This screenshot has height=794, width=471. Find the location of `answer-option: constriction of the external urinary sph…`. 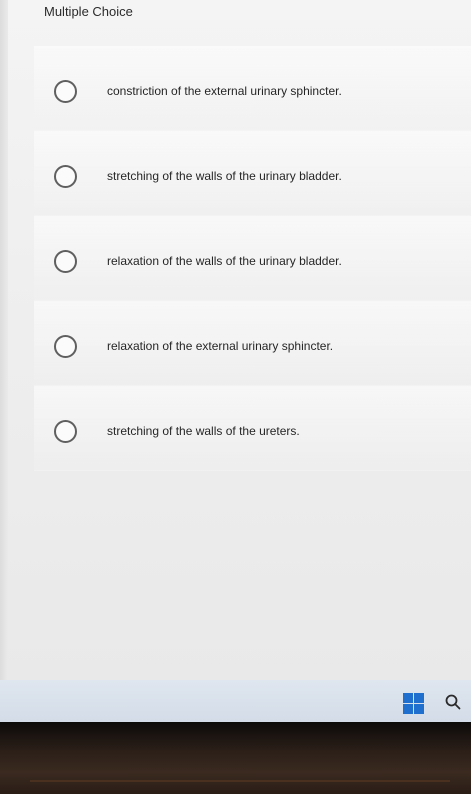

answer-option: constriction of the external urinary sph… is located at coordinates (252, 88).